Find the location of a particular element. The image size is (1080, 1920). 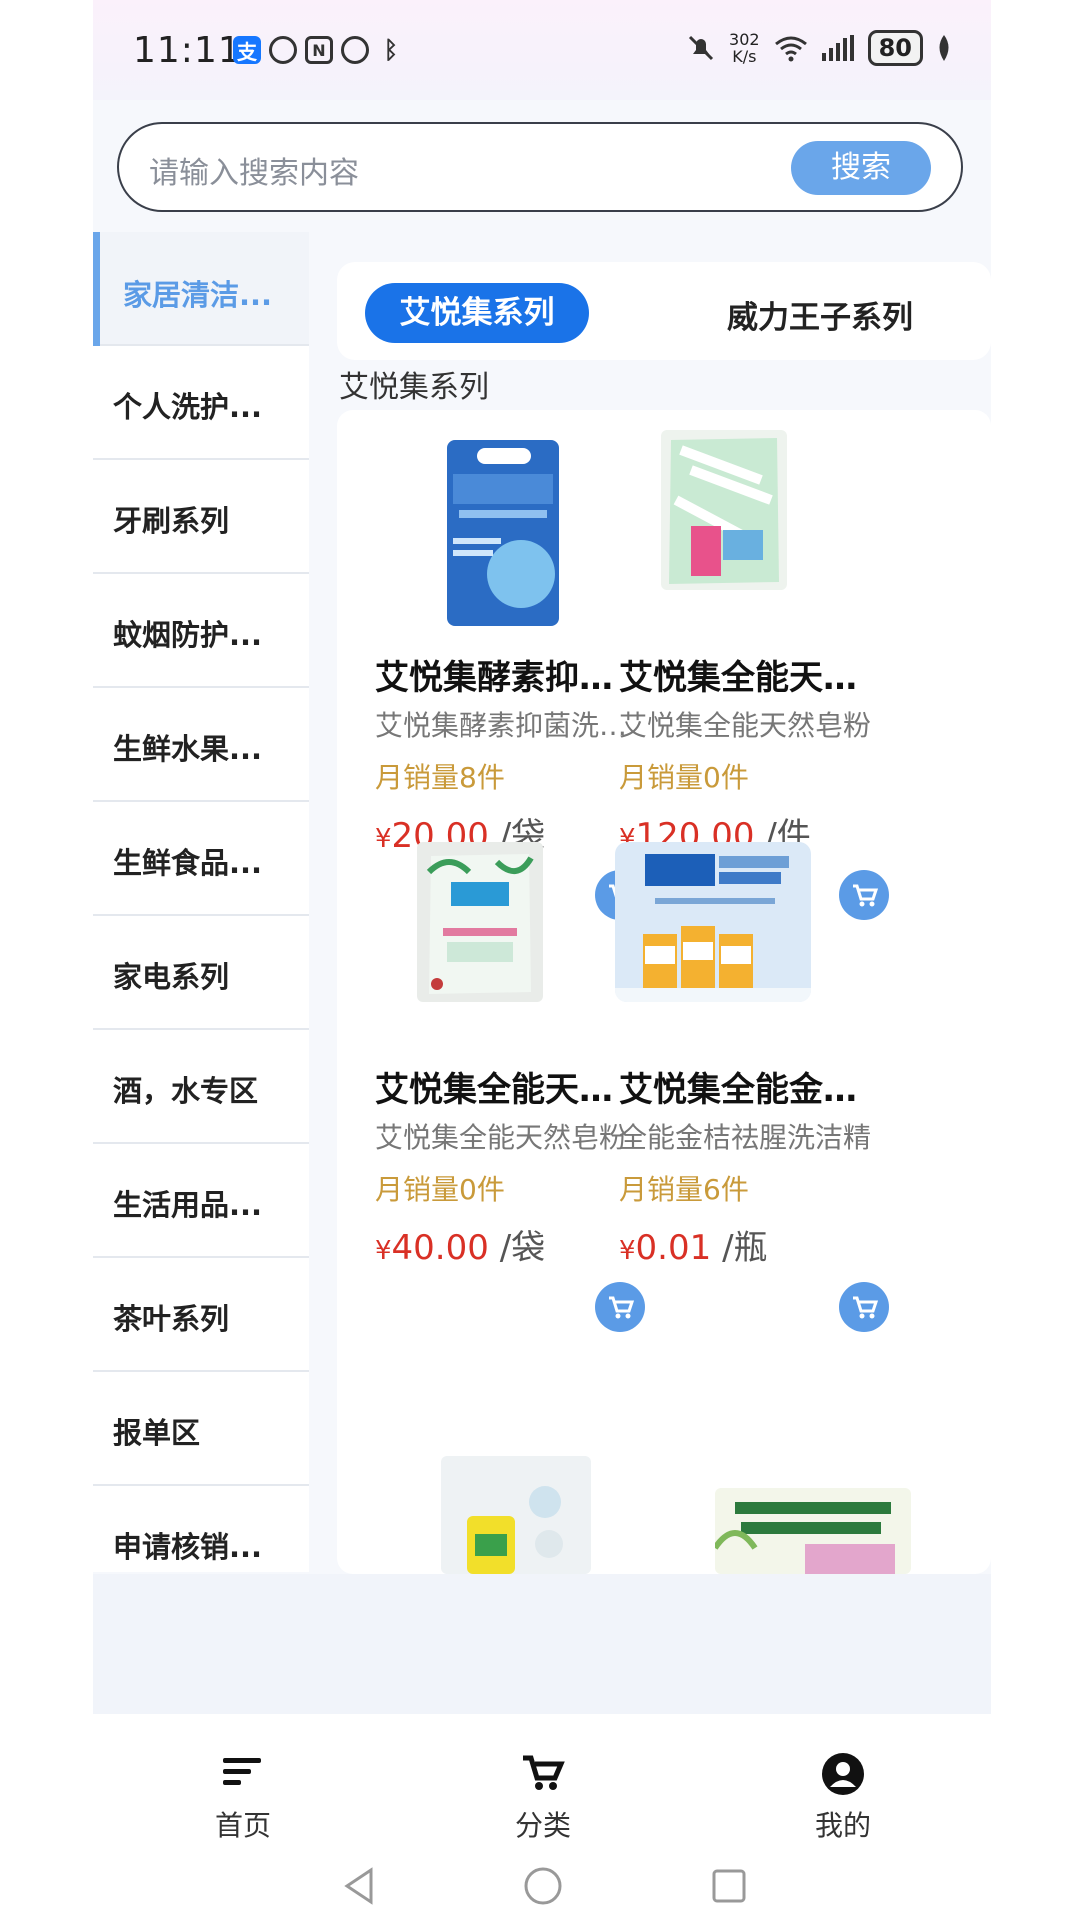

product-name: 艾悦集全能金桔洗洁精 is located at coordinates (754, 1090).